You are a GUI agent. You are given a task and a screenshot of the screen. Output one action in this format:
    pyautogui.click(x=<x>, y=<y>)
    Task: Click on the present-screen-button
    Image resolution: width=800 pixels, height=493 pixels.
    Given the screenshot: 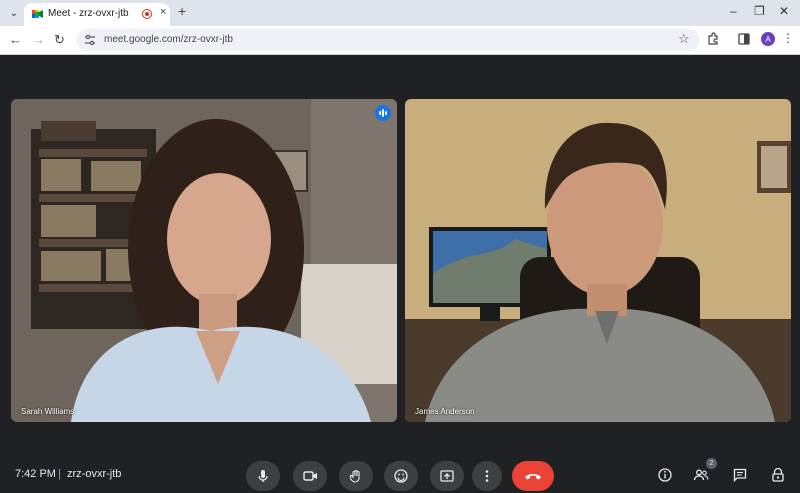 What is the action you would take?
    pyautogui.click(x=447, y=476)
    